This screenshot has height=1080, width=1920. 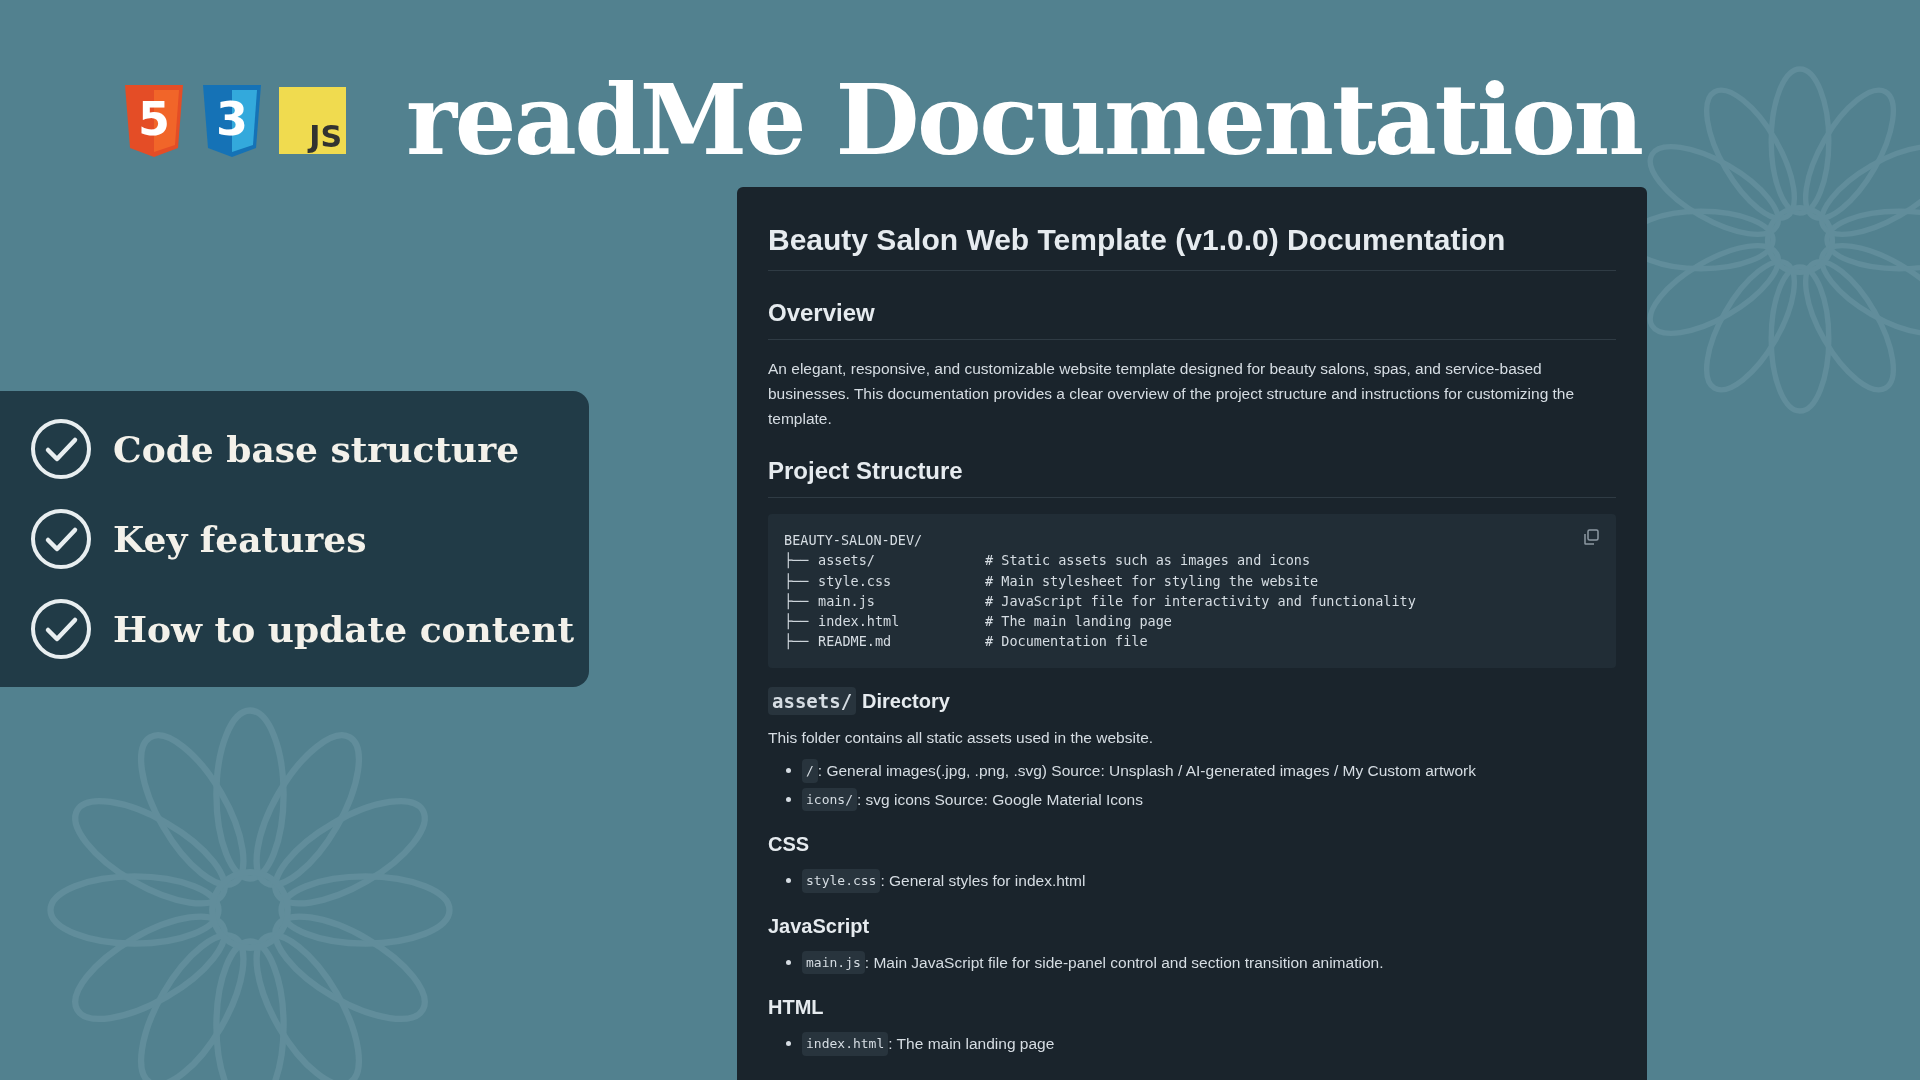 What do you see at coordinates (1024, 120) in the screenshot?
I see `page-title: readMe Documentation` at bounding box center [1024, 120].